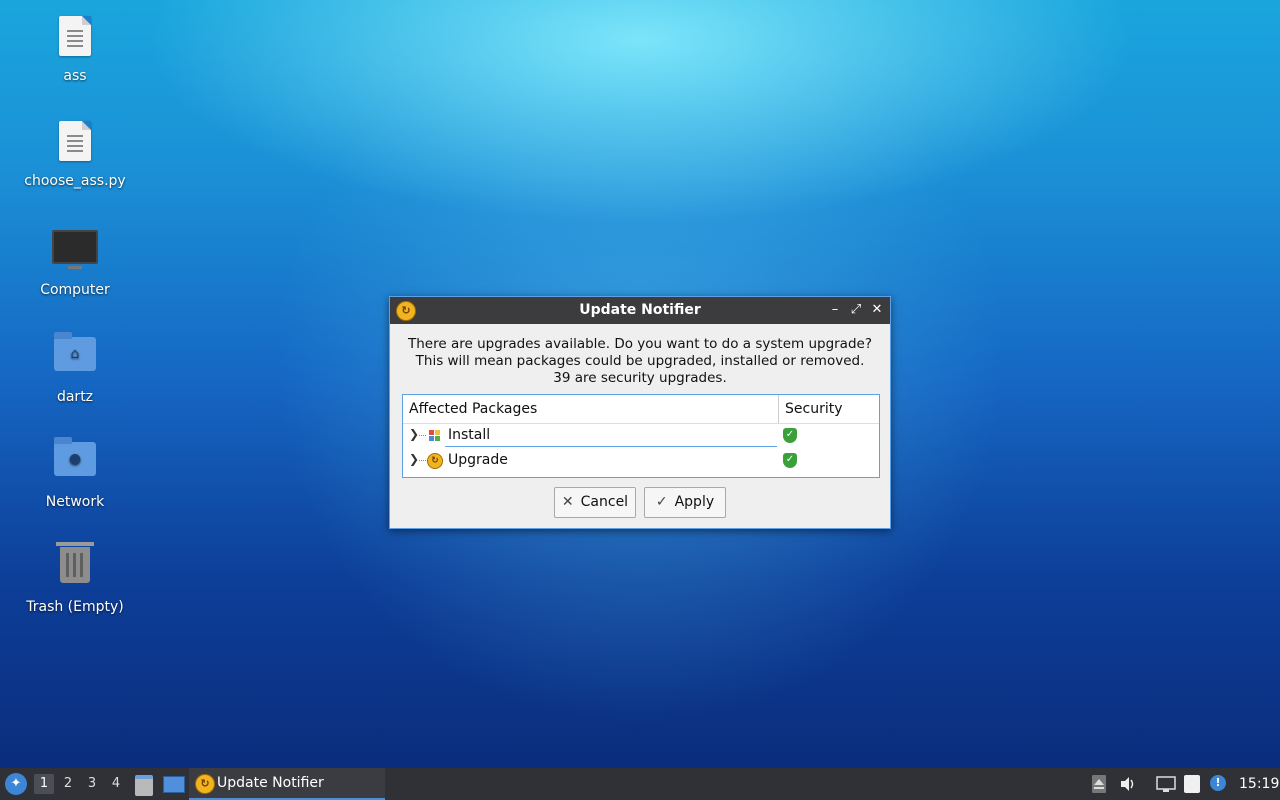 This screenshot has height=800, width=1280. Describe the element at coordinates (75, 462) in the screenshot. I see `network-folder-icon: ●` at that location.